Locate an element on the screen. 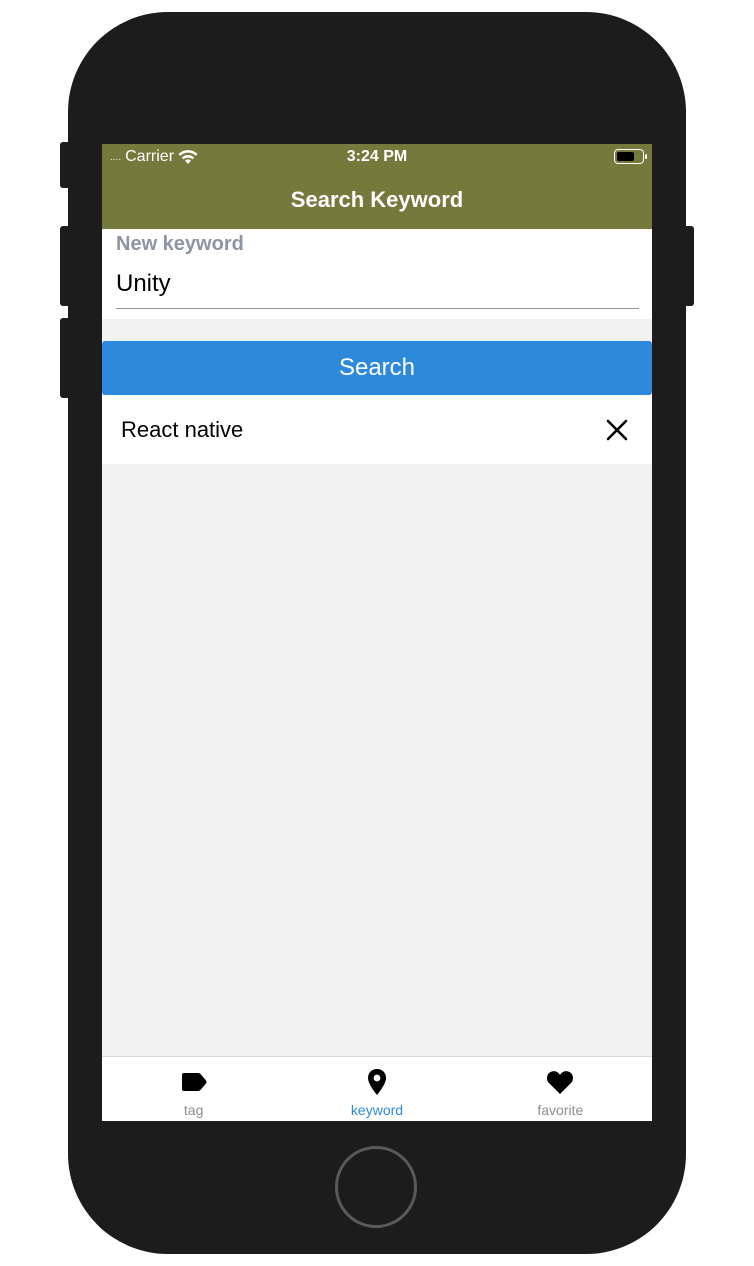 The image size is (754, 1266). tab-label: keyword is located at coordinates (377, 1110).